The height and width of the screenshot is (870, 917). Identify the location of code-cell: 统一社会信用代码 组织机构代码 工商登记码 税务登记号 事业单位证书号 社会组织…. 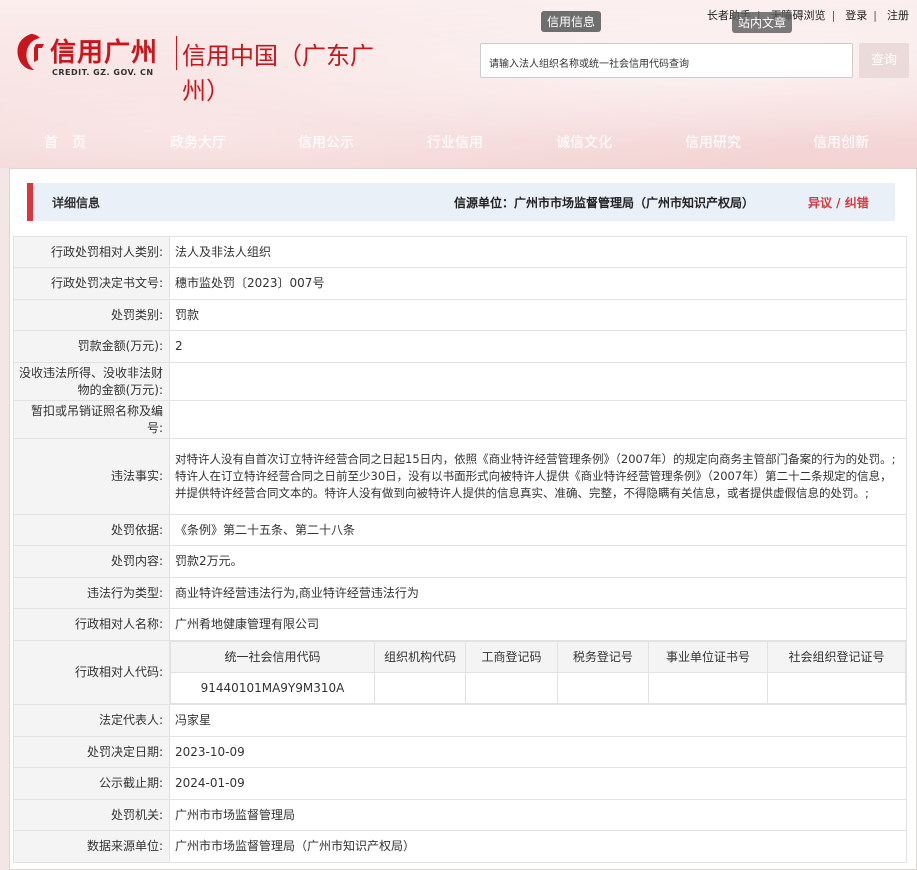
(538, 672).